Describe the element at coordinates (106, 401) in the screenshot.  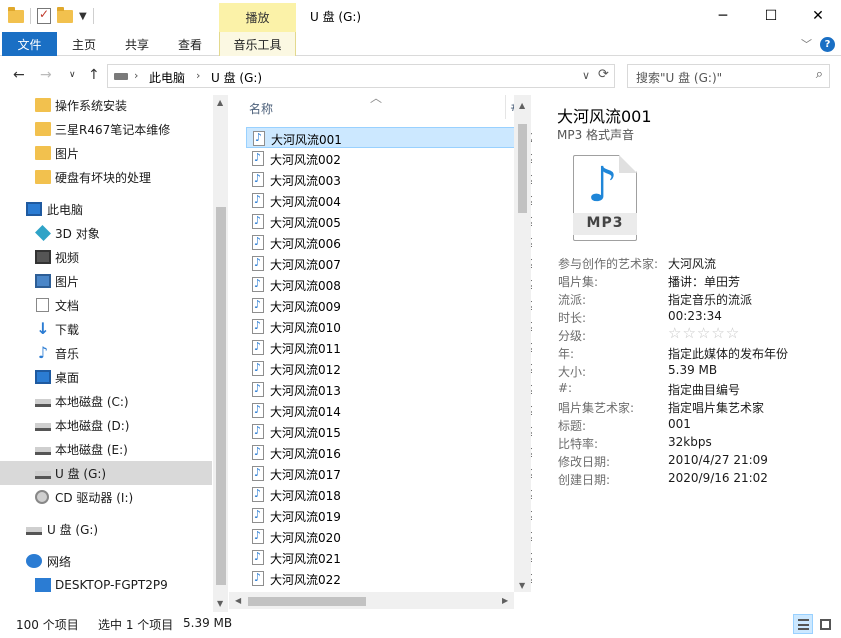
I see `nav-drive-c: 本地磁盘 (C:)` at that location.